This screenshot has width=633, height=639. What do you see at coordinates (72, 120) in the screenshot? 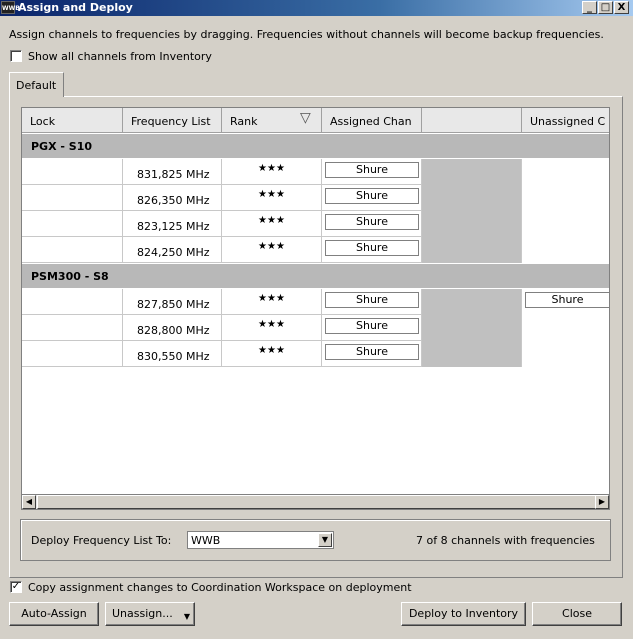
I see `column-header-lock: Lock` at bounding box center [72, 120].